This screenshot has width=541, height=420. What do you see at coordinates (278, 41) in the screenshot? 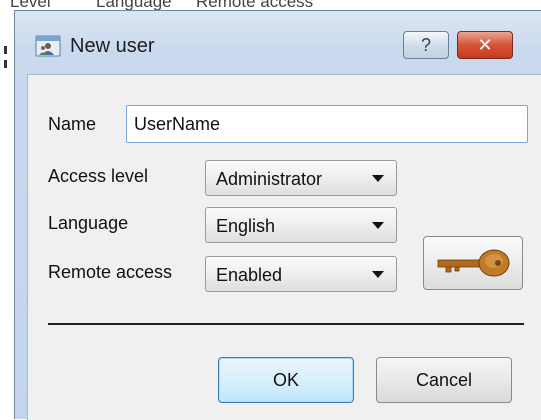
I see `title-bar: New user ? ✕` at bounding box center [278, 41].